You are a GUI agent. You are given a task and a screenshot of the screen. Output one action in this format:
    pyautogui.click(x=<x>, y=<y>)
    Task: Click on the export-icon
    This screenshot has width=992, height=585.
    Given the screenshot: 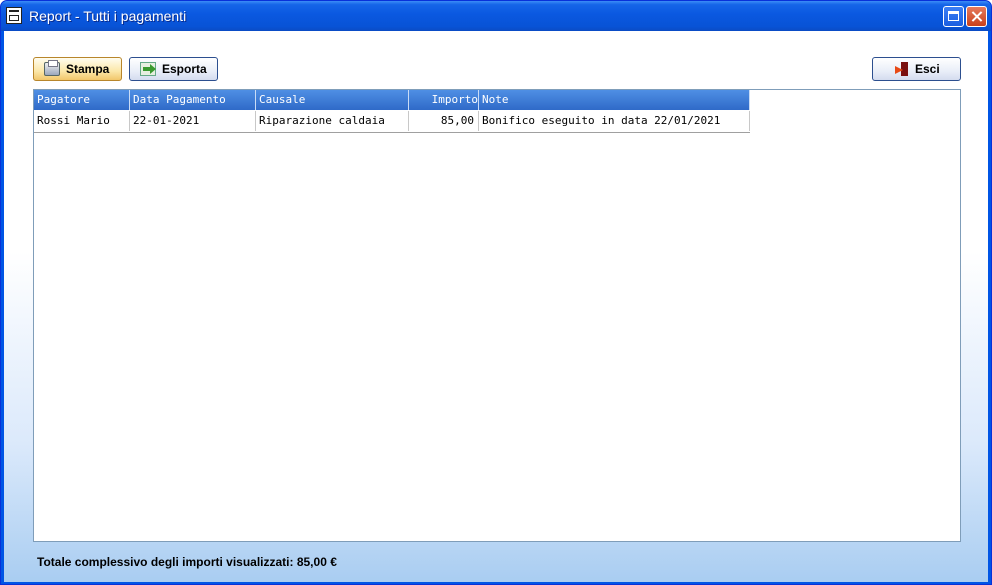 What is the action you would take?
    pyautogui.click(x=148, y=69)
    